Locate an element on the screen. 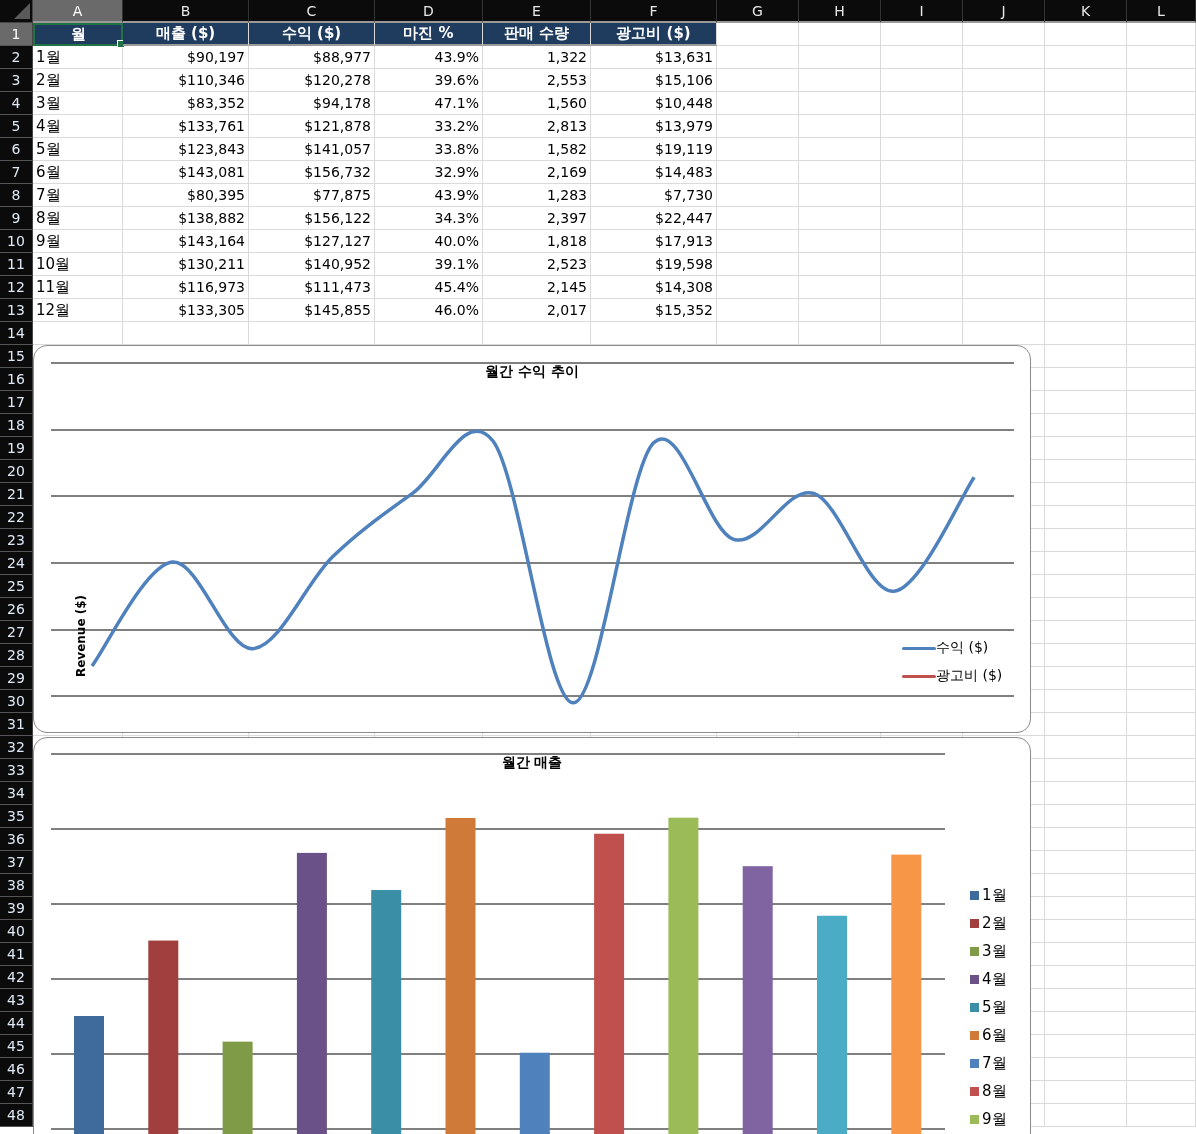  table-cell: 2월 is located at coordinates (78, 80).